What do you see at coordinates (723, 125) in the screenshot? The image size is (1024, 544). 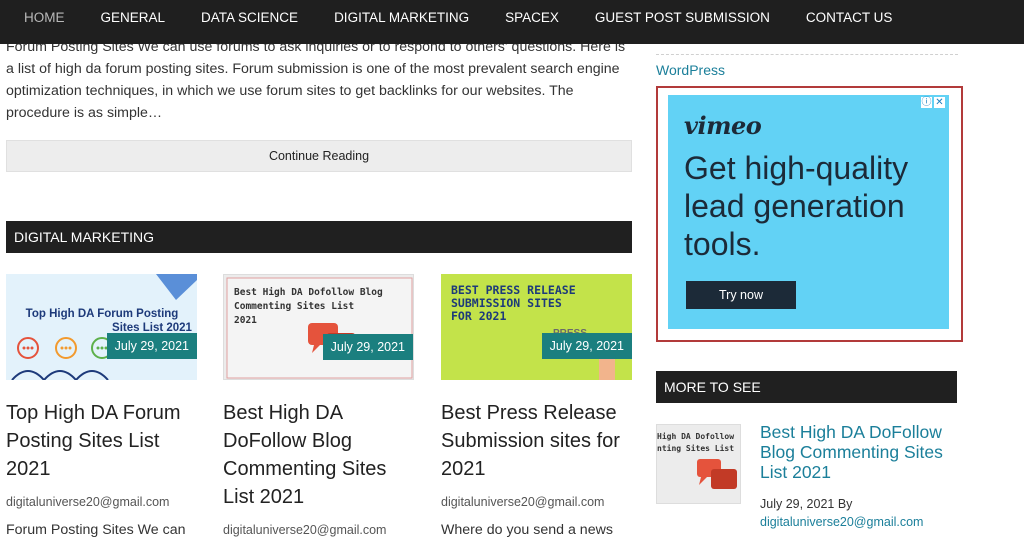 I see `vimeo-logo: vimeo` at bounding box center [723, 125].